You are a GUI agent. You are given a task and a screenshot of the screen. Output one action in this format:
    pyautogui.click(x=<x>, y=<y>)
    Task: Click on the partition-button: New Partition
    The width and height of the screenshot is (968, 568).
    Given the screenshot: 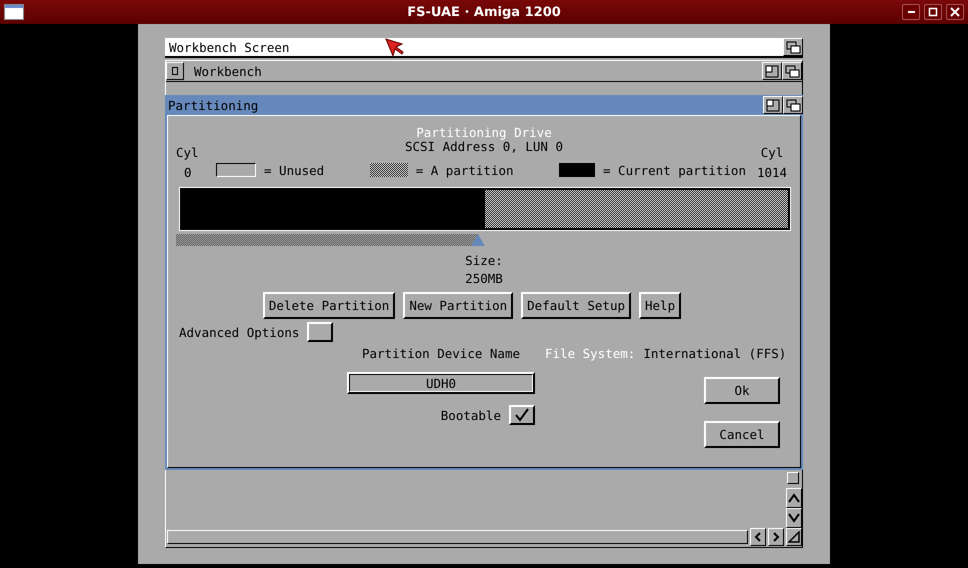 What is the action you would take?
    pyautogui.click(x=458, y=305)
    